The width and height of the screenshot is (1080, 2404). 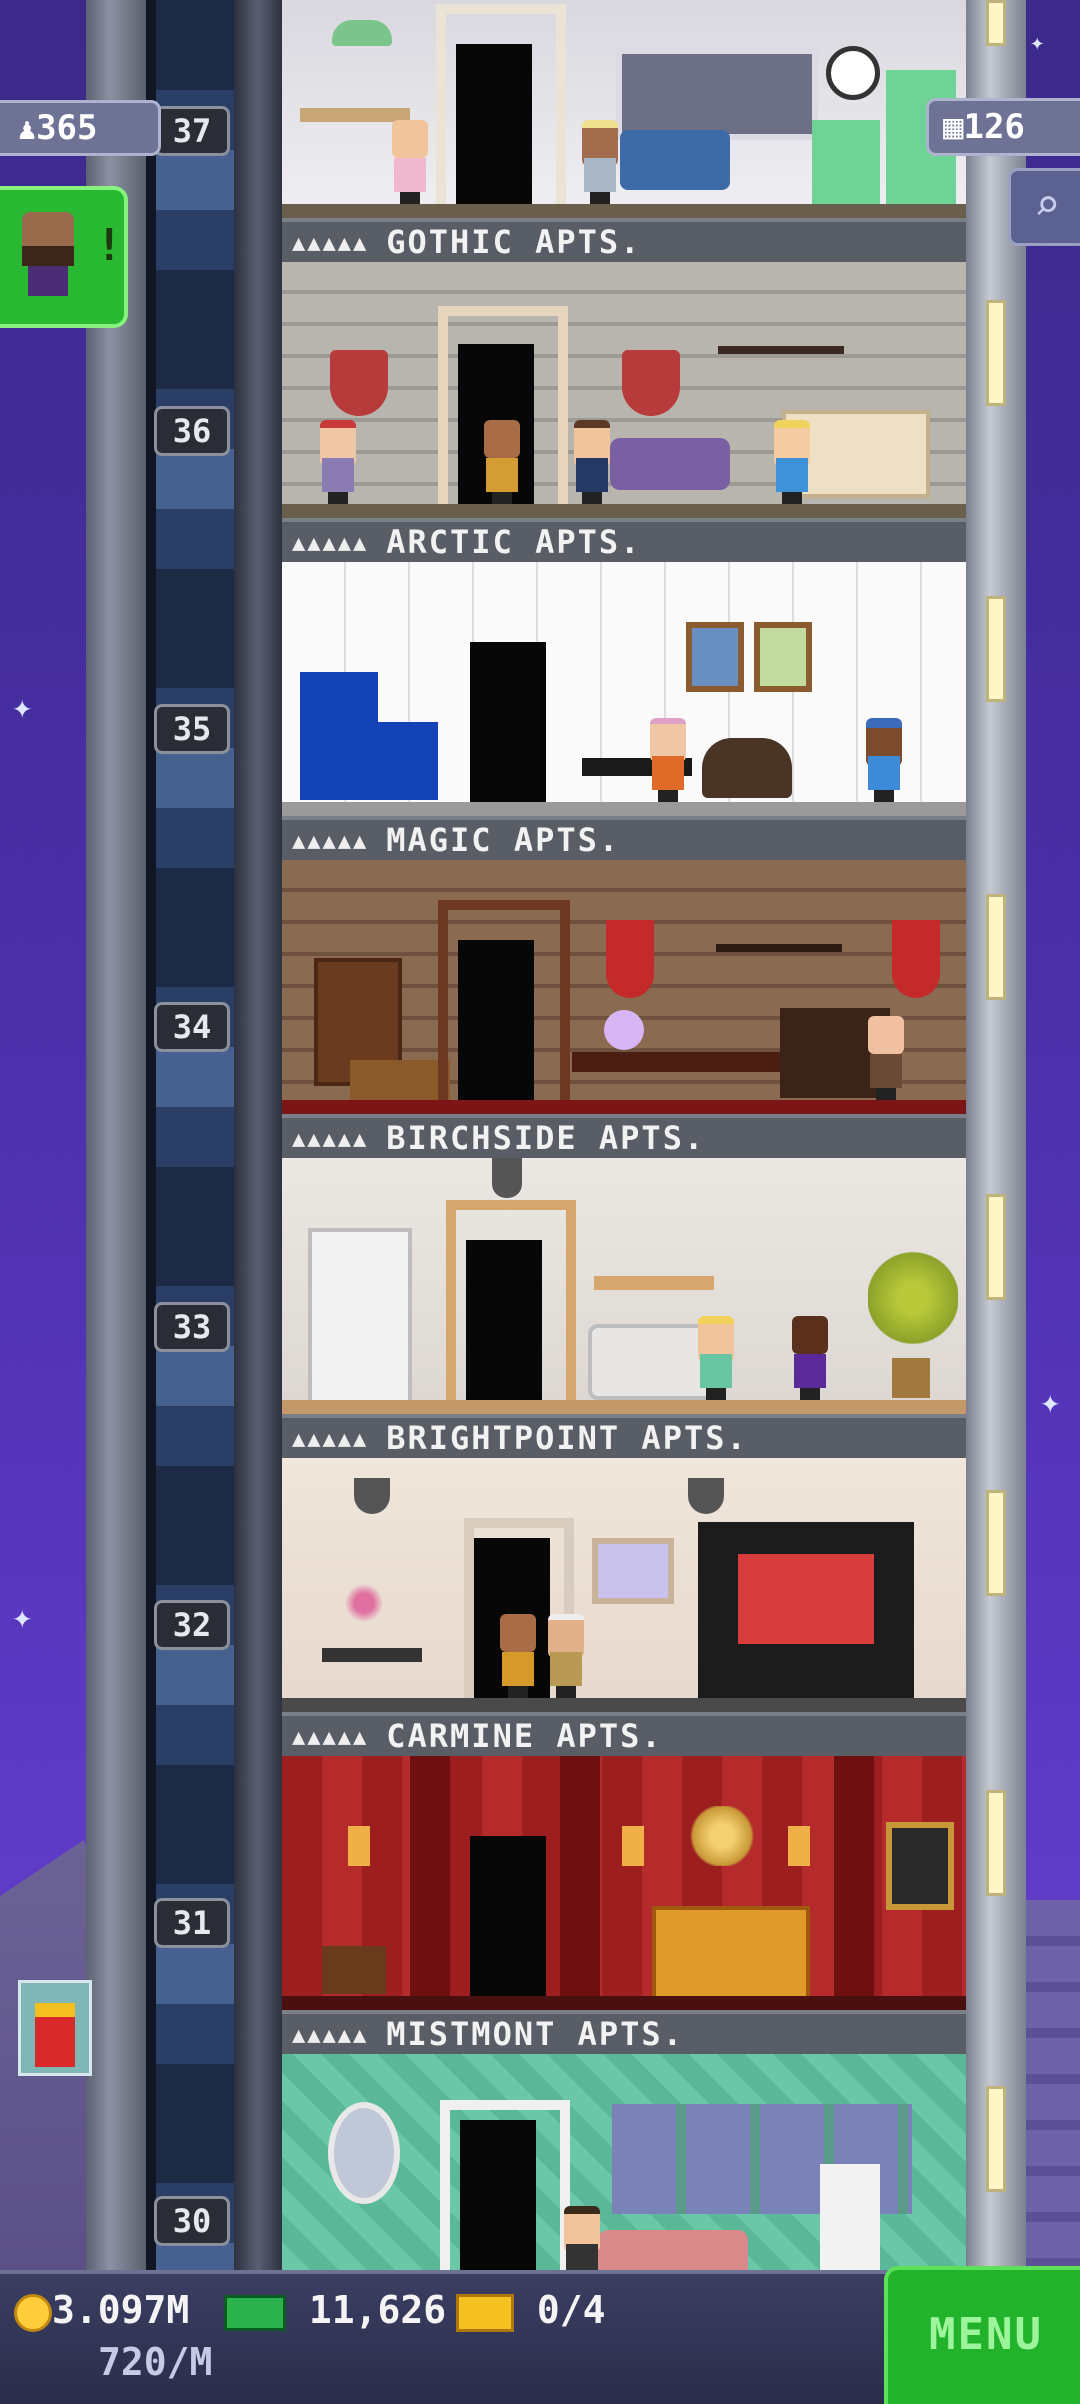 What do you see at coordinates (192, 2221) in the screenshot?
I see `floor-number: 30` at bounding box center [192, 2221].